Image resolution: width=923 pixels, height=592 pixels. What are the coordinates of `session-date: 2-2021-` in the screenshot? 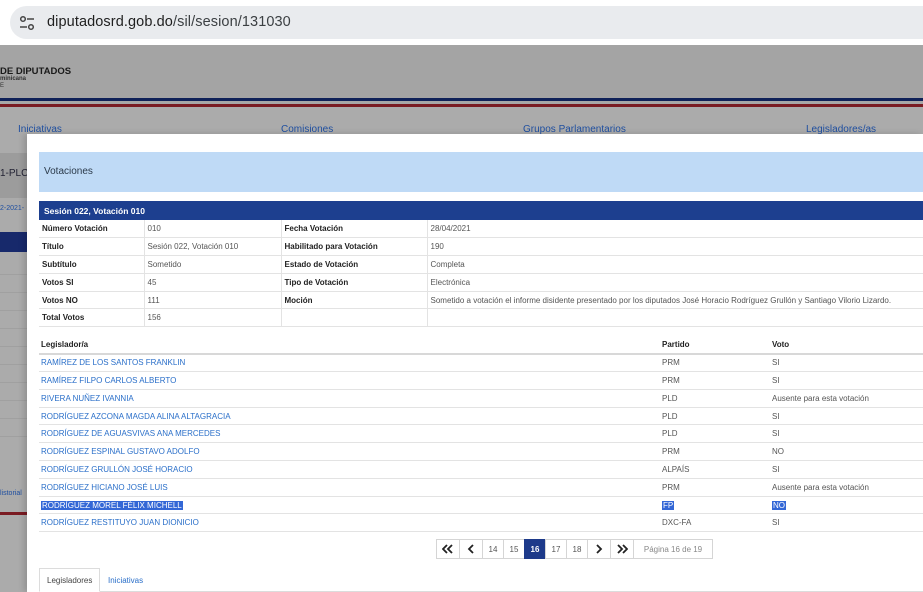 It's located at (12, 208).